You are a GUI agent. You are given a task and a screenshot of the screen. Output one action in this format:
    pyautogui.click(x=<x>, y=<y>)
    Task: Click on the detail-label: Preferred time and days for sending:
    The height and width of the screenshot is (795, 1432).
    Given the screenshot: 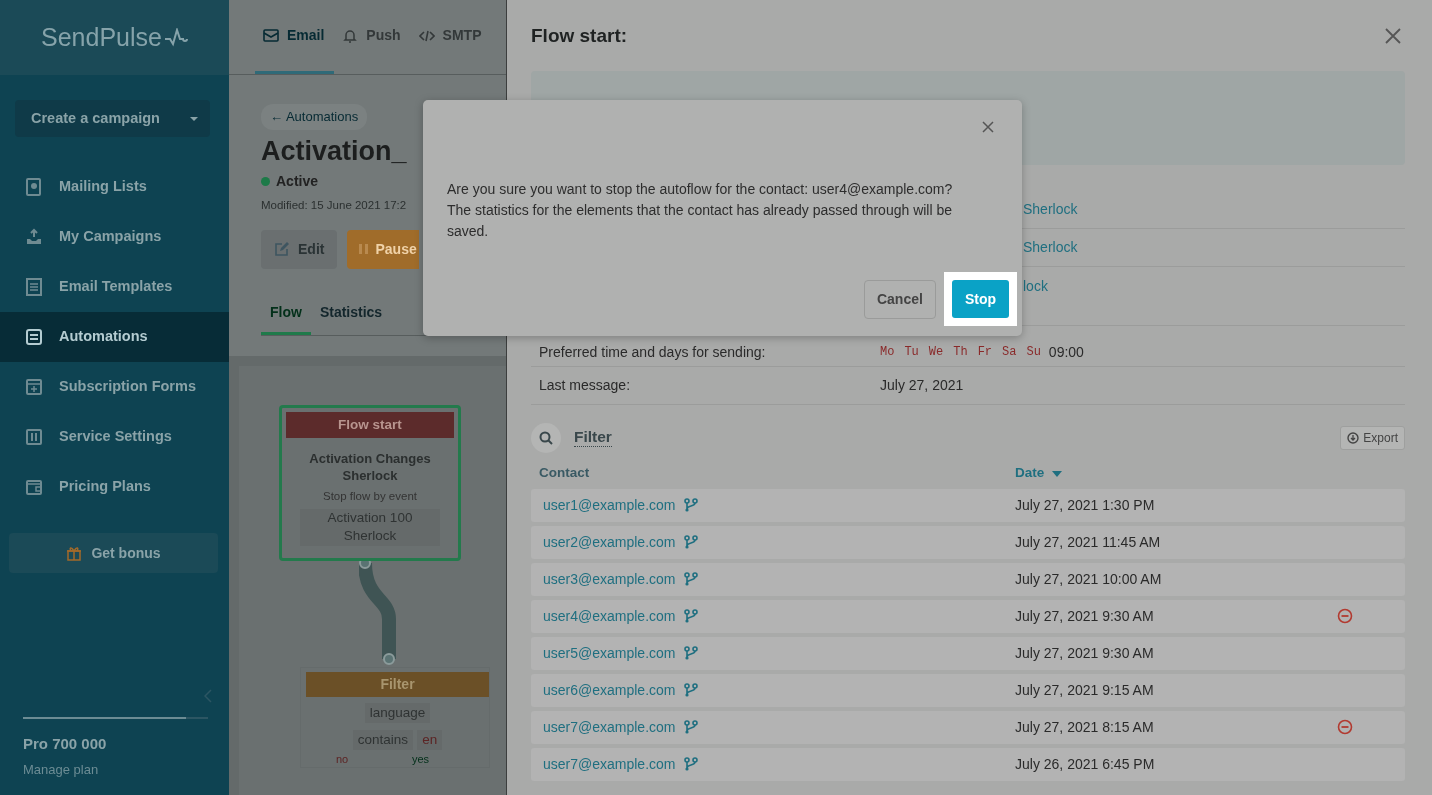 What is the action you would take?
    pyautogui.click(x=652, y=352)
    